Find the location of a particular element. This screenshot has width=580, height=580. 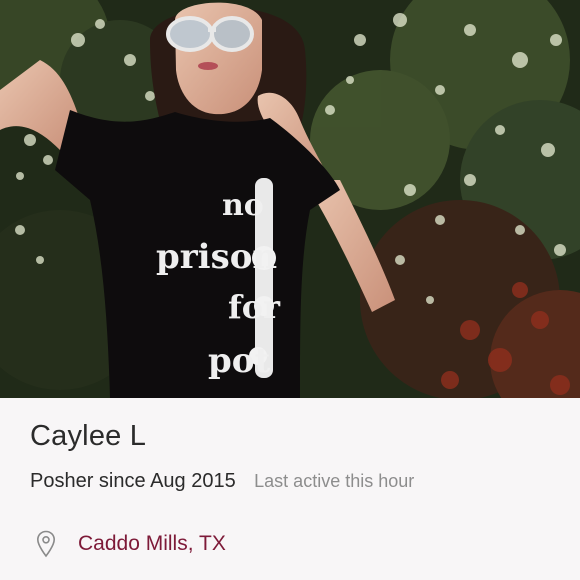

profile-location: Caddo Mills, TX is located at coordinates (131, 544).